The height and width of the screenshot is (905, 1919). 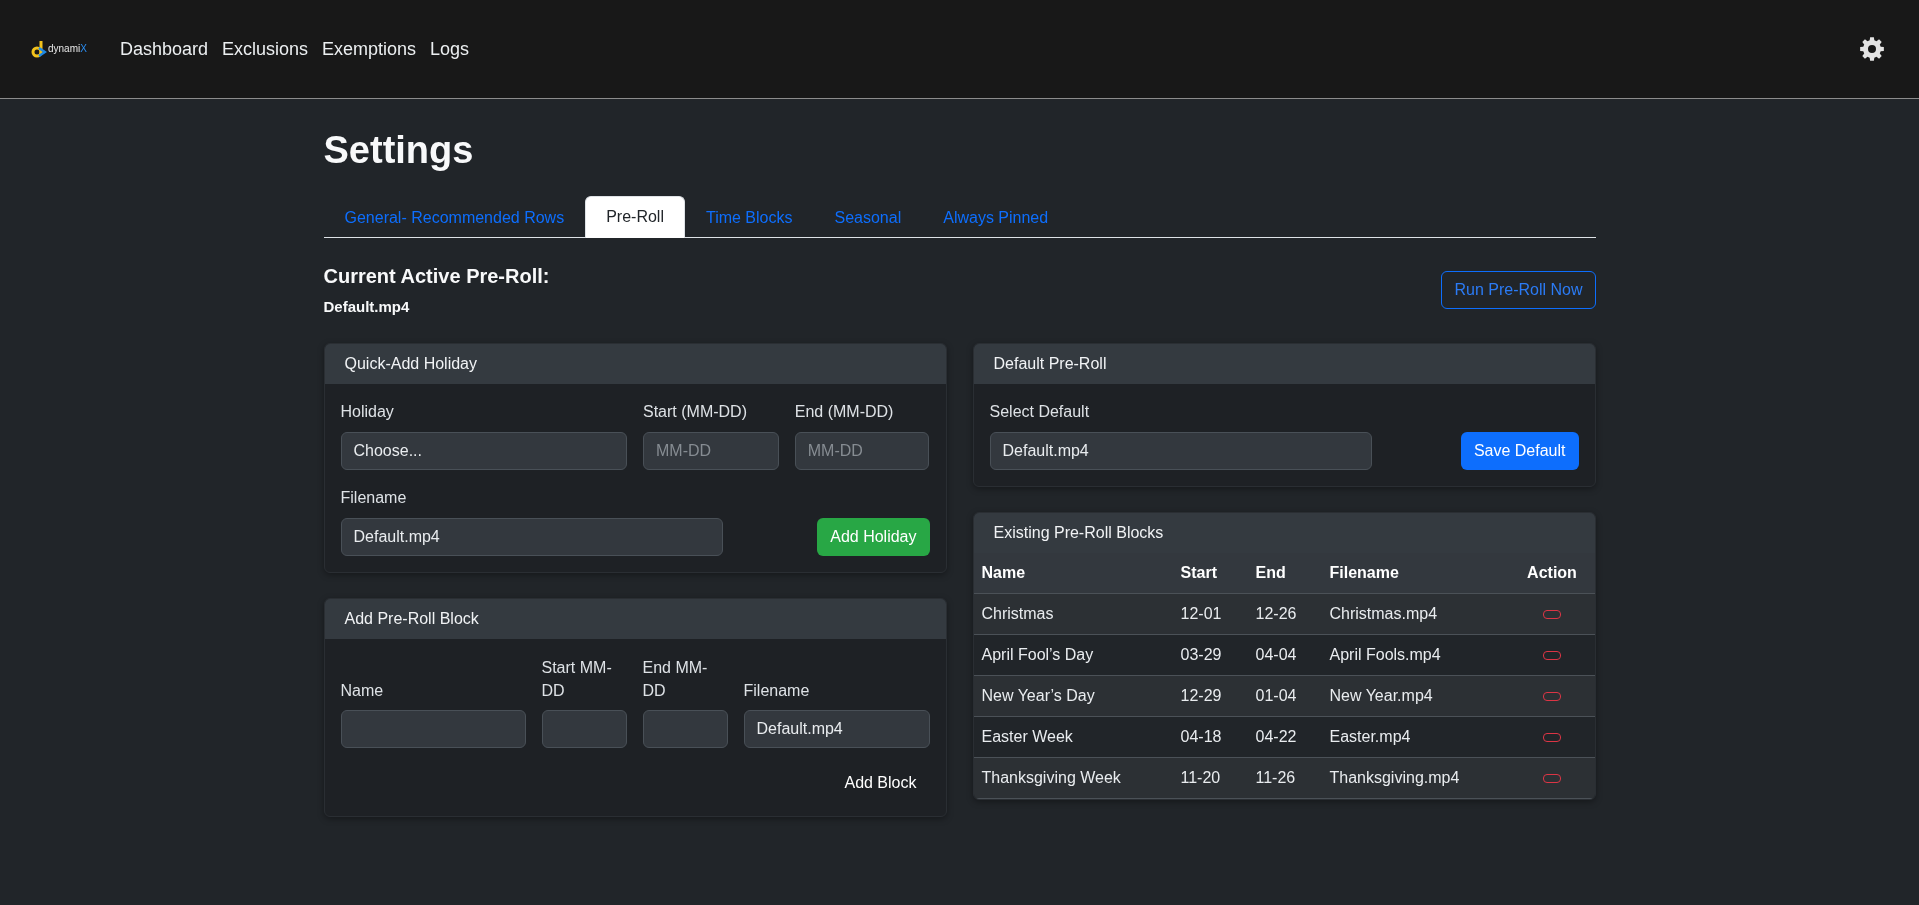 What do you see at coordinates (1415, 737) in the screenshot?
I see `table-cell: Easter.mp4` at bounding box center [1415, 737].